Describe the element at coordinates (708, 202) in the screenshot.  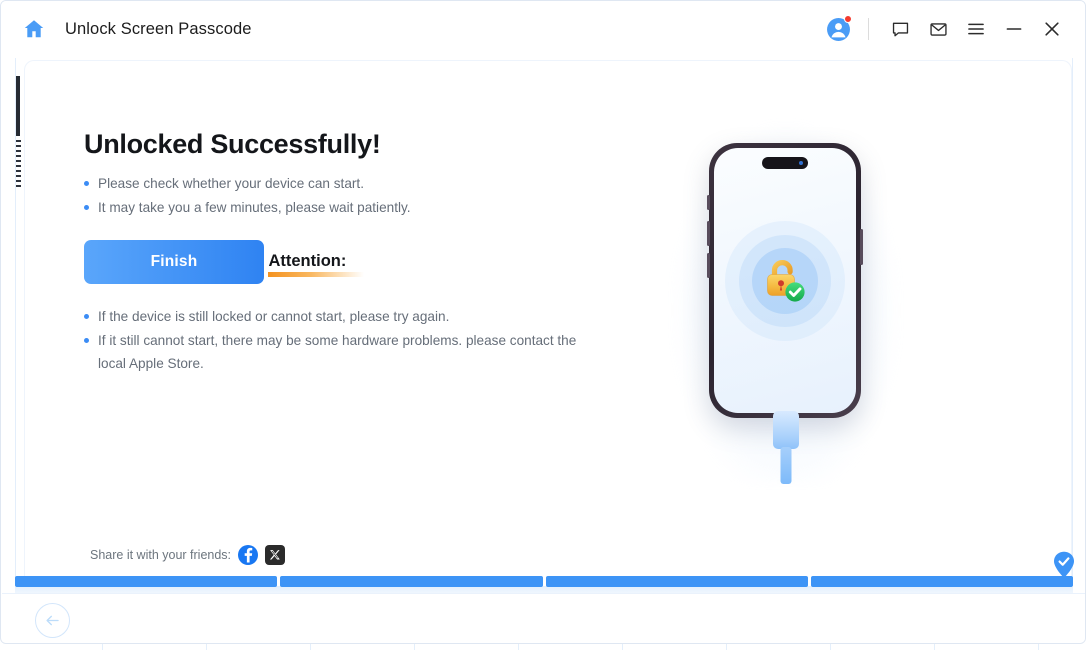
I see `silent-switch-icon` at that location.